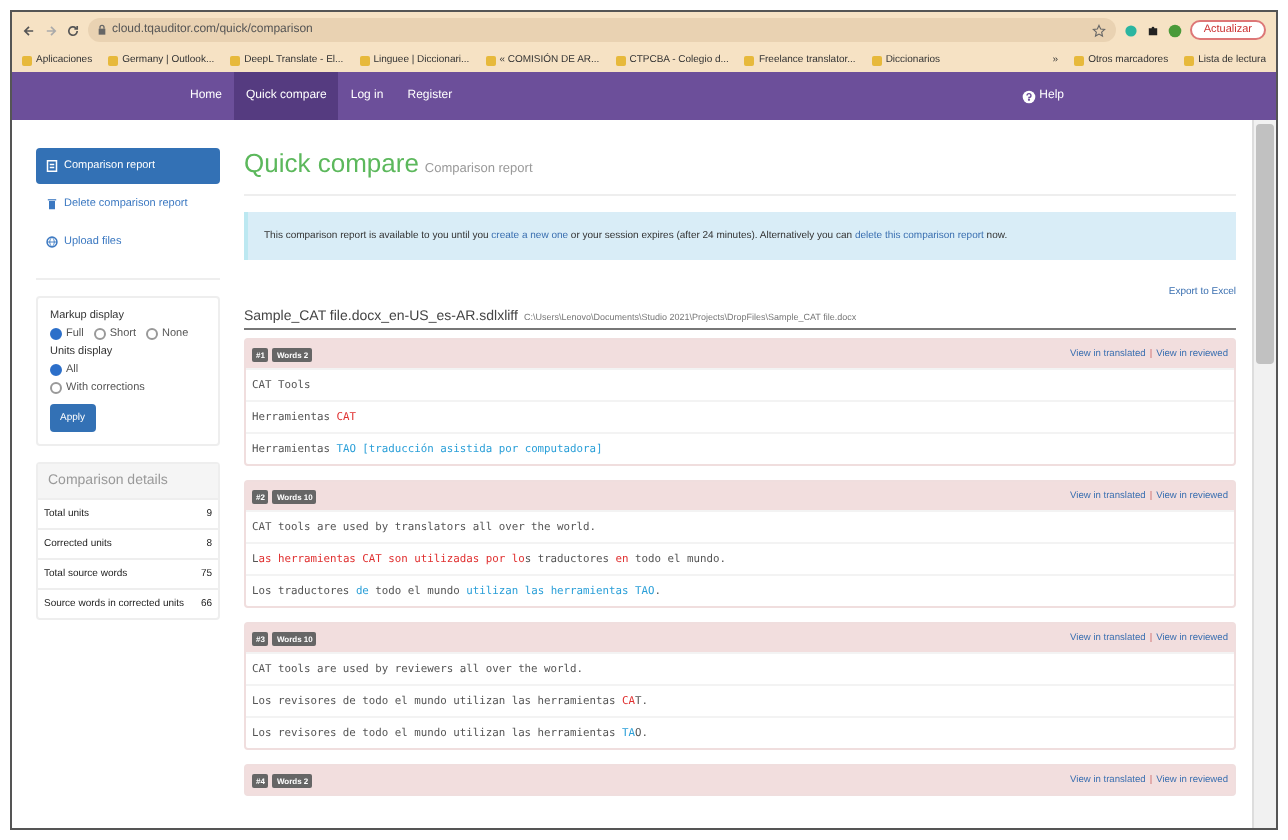  Describe the element at coordinates (1130, 30) in the screenshot. I see `extension-icon` at that location.